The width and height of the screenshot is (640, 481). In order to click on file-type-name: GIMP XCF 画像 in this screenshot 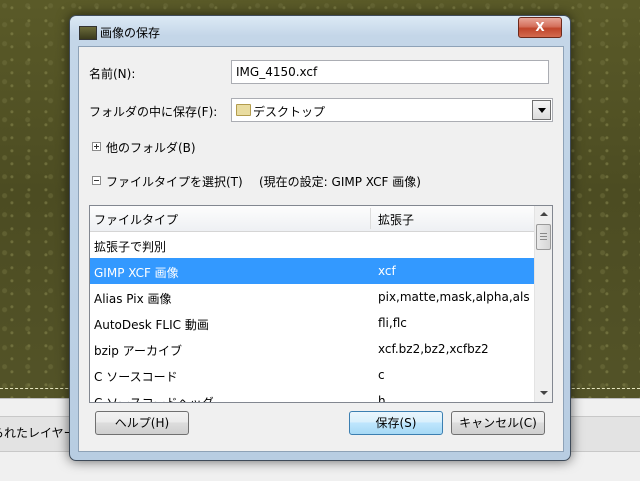, I will do `click(136, 273)`.